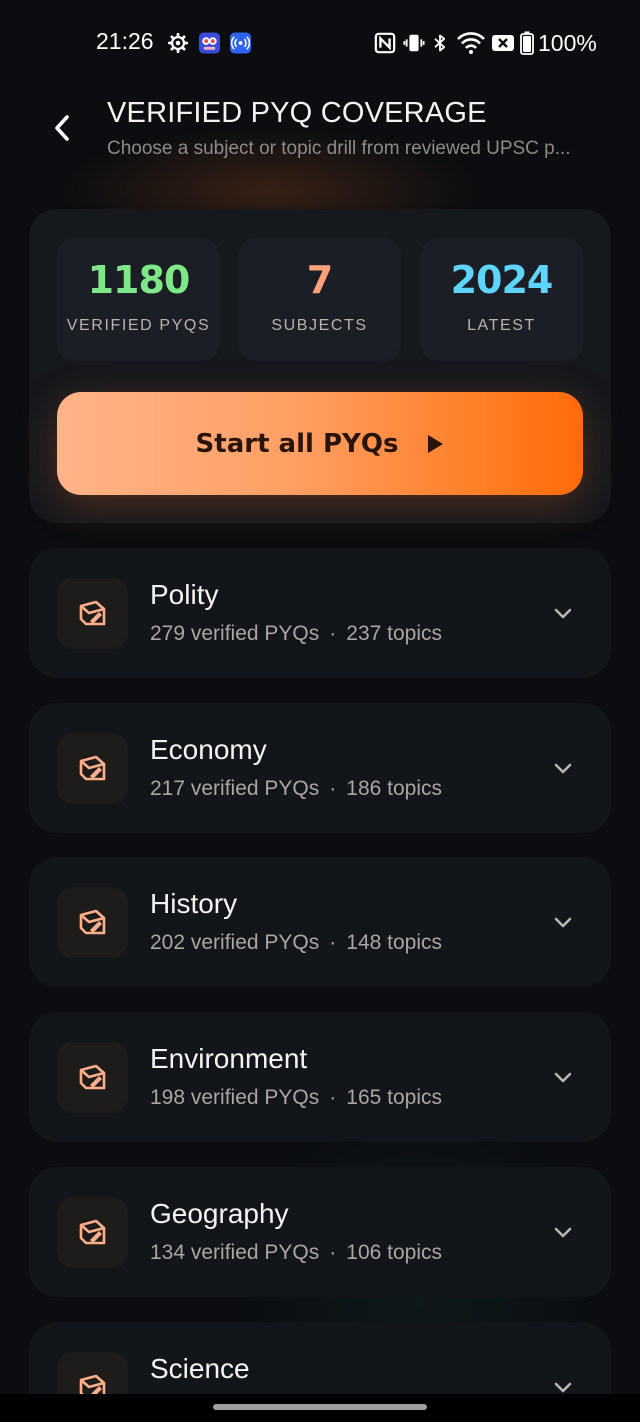 Image resolution: width=640 pixels, height=1422 pixels. I want to click on stat-value: 2024, so click(502, 280).